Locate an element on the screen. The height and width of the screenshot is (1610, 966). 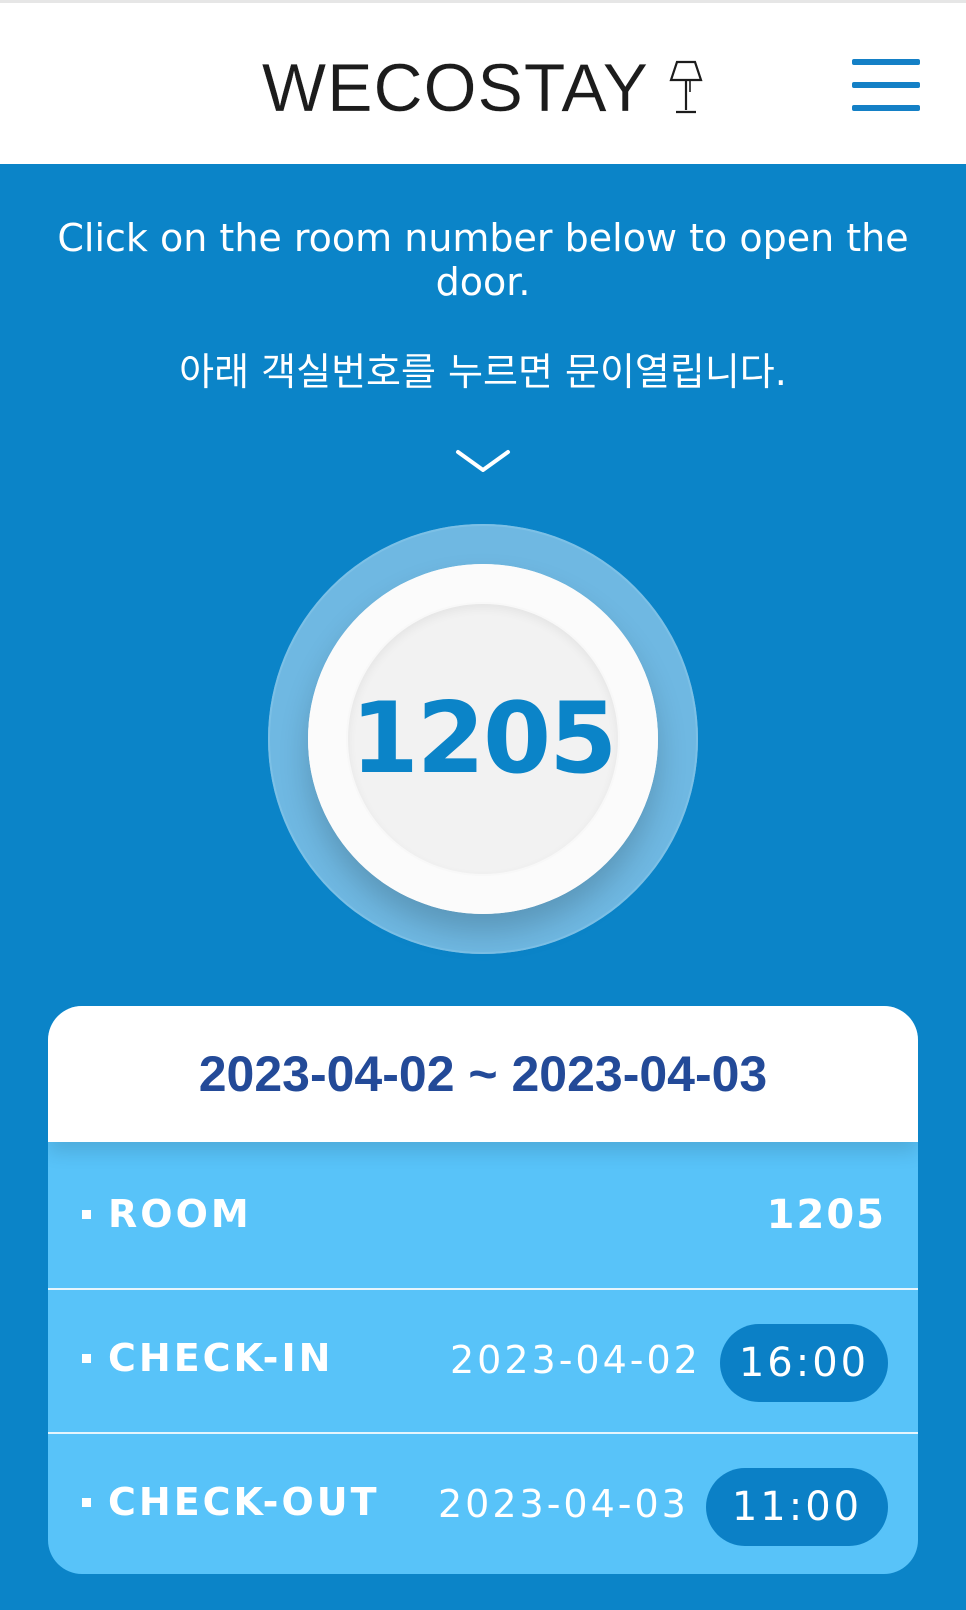
open-door-room-button: 1205 is located at coordinates (483, 739).